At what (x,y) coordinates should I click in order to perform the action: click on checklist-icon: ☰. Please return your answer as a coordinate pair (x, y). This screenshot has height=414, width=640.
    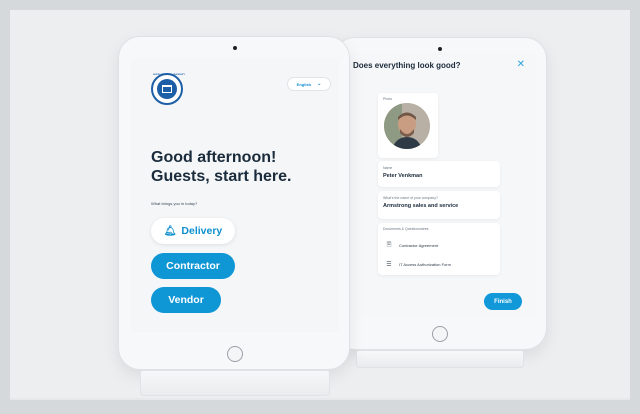
    Looking at the image, I should click on (389, 264).